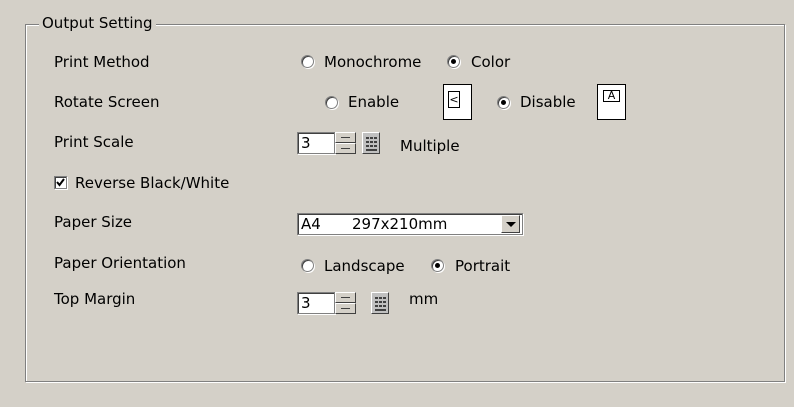  Describe the element at coordinates (482, 266) in the screenshot. I see `portrait-label: Portrait` at that location.